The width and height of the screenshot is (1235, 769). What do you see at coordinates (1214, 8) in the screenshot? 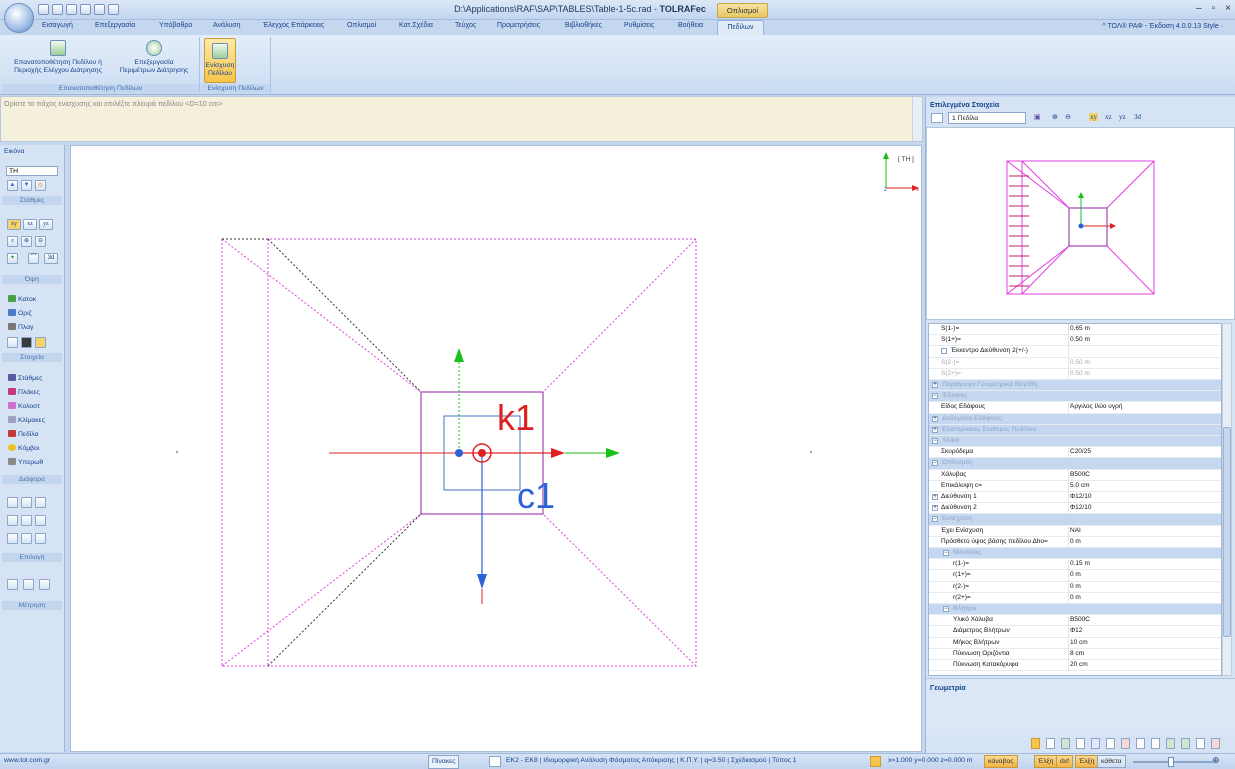
I see `maximize-icon: ▫` at bounding box center [1214, 8].